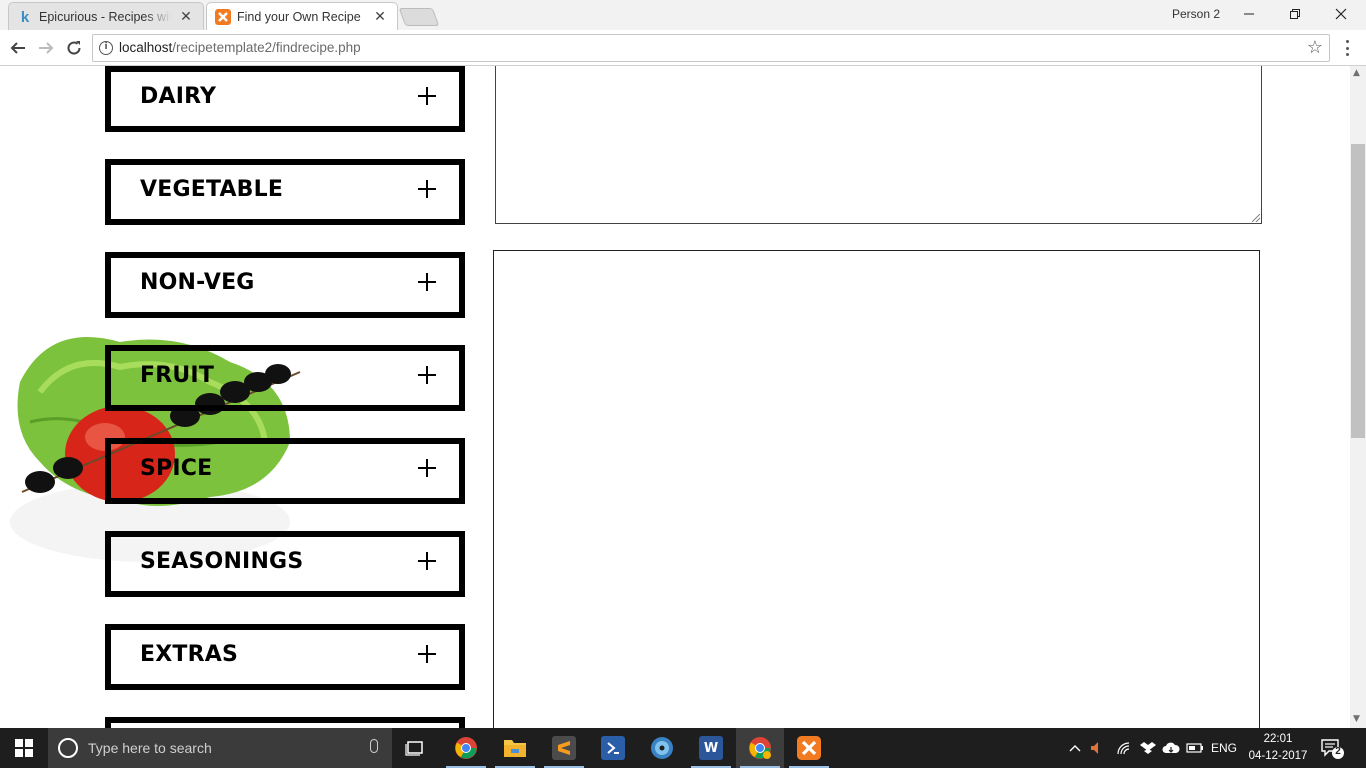 This screenshot has width=1366, height=768. What do you see at coordinates (1338, 751) in the screenshot?
I see `notification-count: 2` at bounding box center [1338, 751].